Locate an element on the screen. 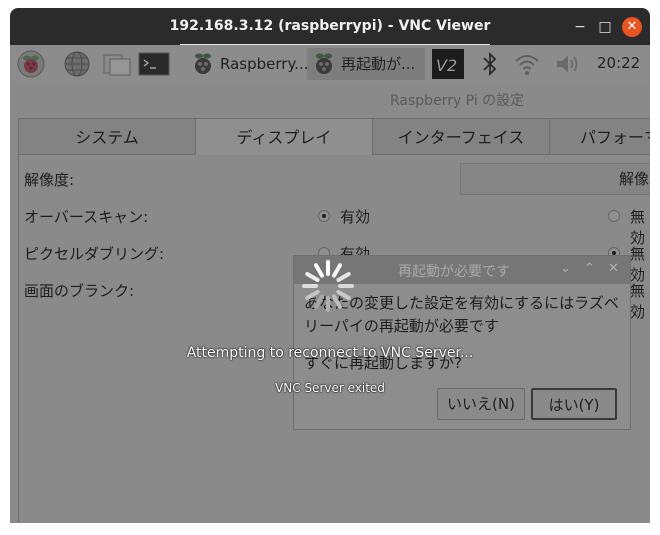 This screenshot has height=535, width=660. window-title: 192.168.3.12 (raspberrypi) - VNC Viewer is located at coordinates (330, 26).